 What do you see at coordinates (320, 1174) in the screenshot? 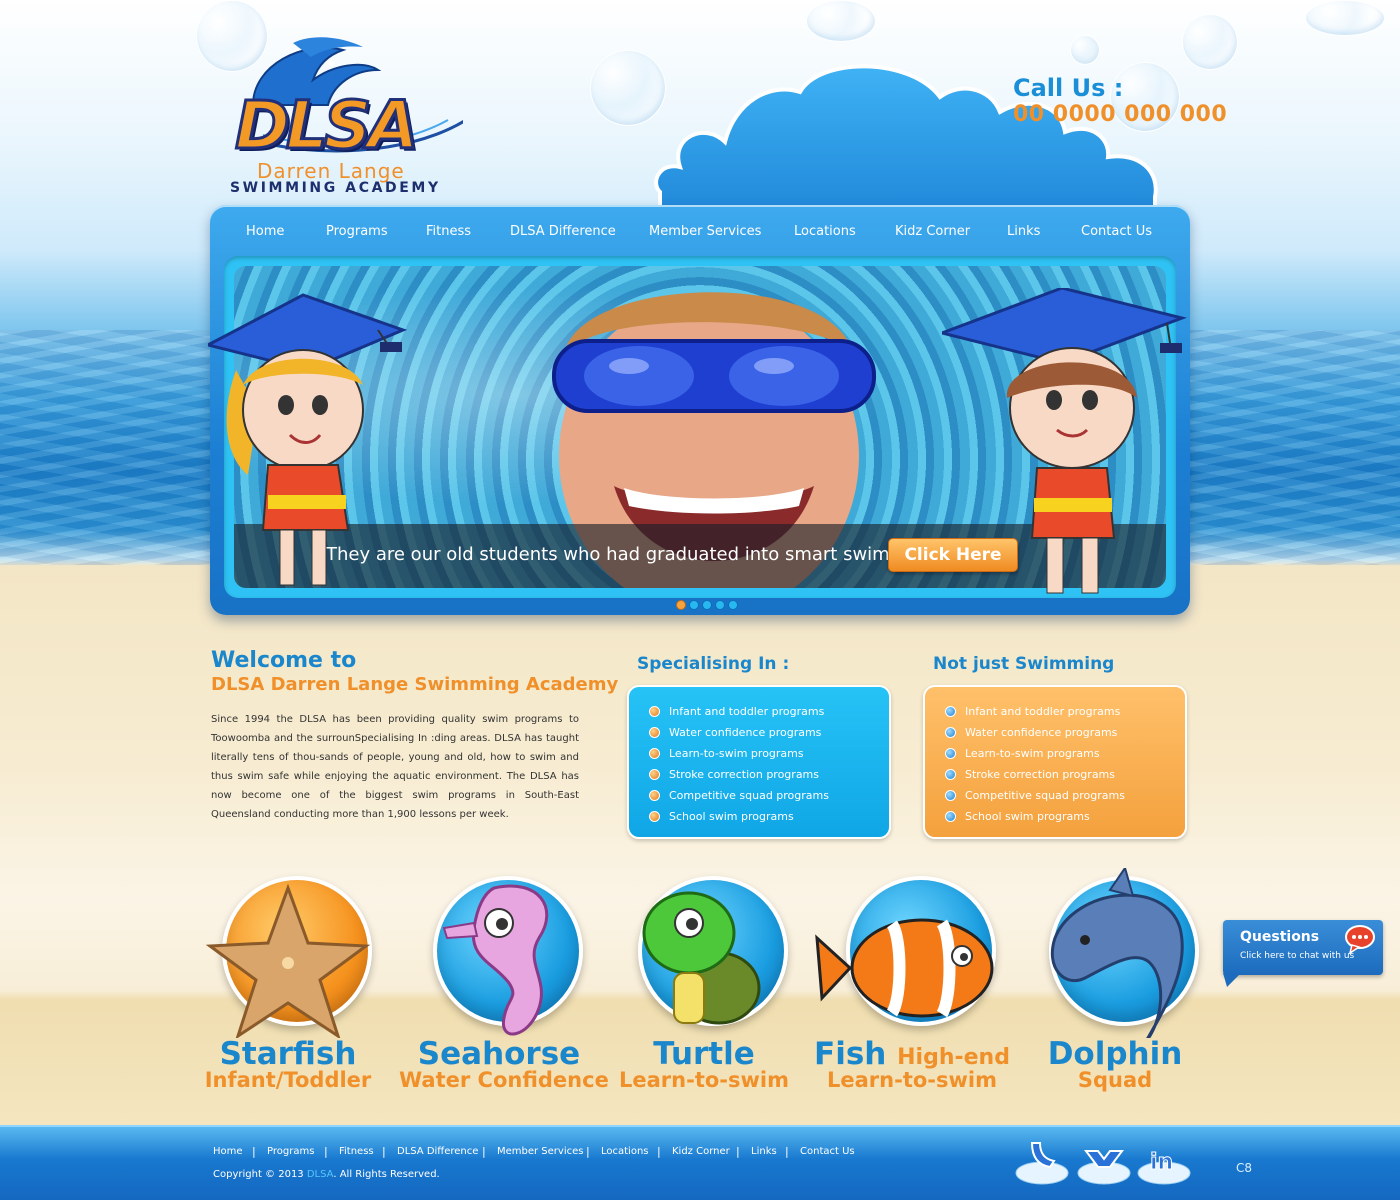
I see `copyright-brand: DLSA` at bounding box center [320, 1174].